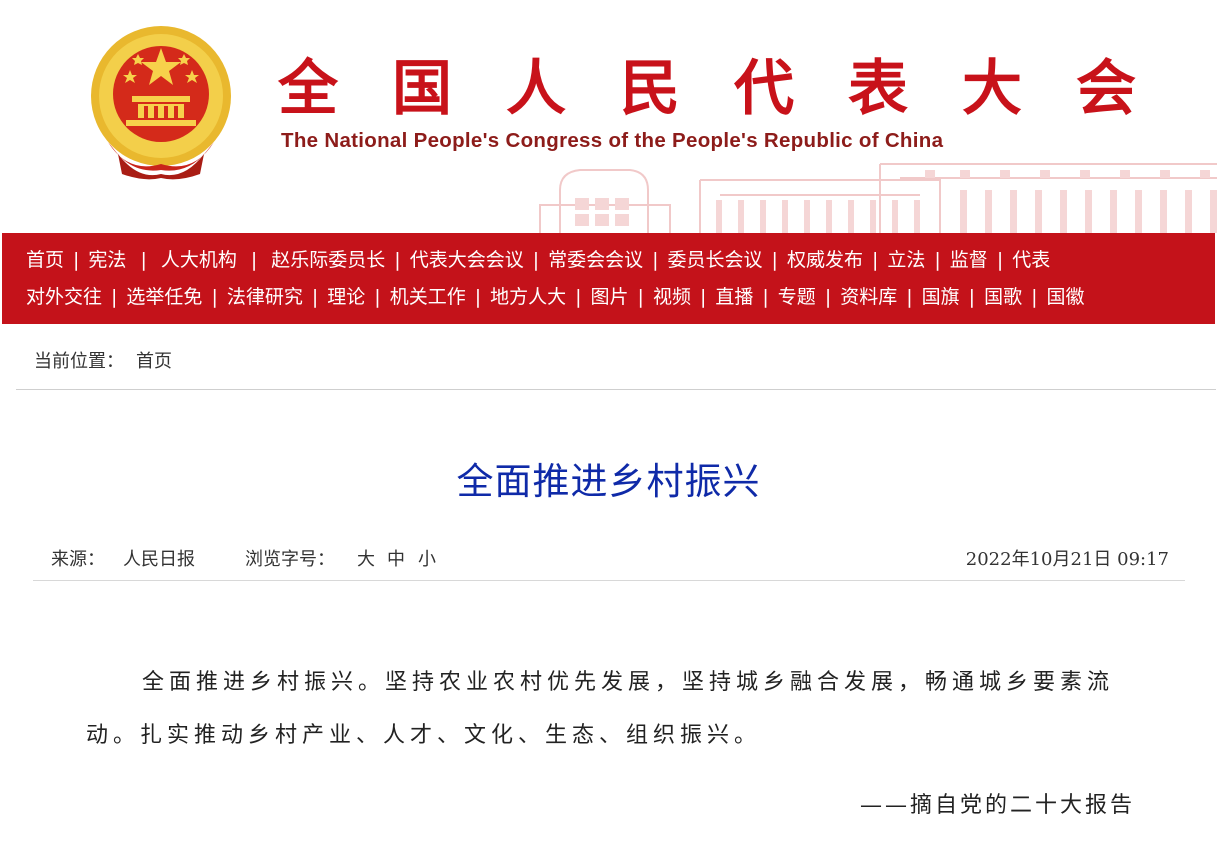 The height and width of the screenshot is (861, 1217). What do you see at coordinates (595, 260) in the screenshot?
I see `nav-item-standing-committee-sessions: 常委会会议` at bounding box center [595, 260].